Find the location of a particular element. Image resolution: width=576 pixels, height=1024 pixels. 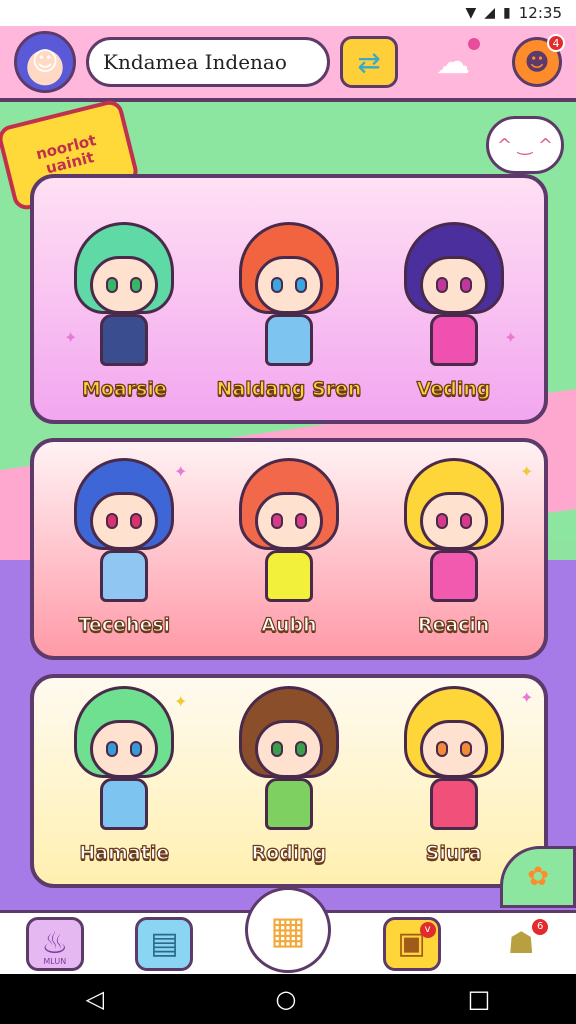

notification-dot is located at coordinates (474, 44).